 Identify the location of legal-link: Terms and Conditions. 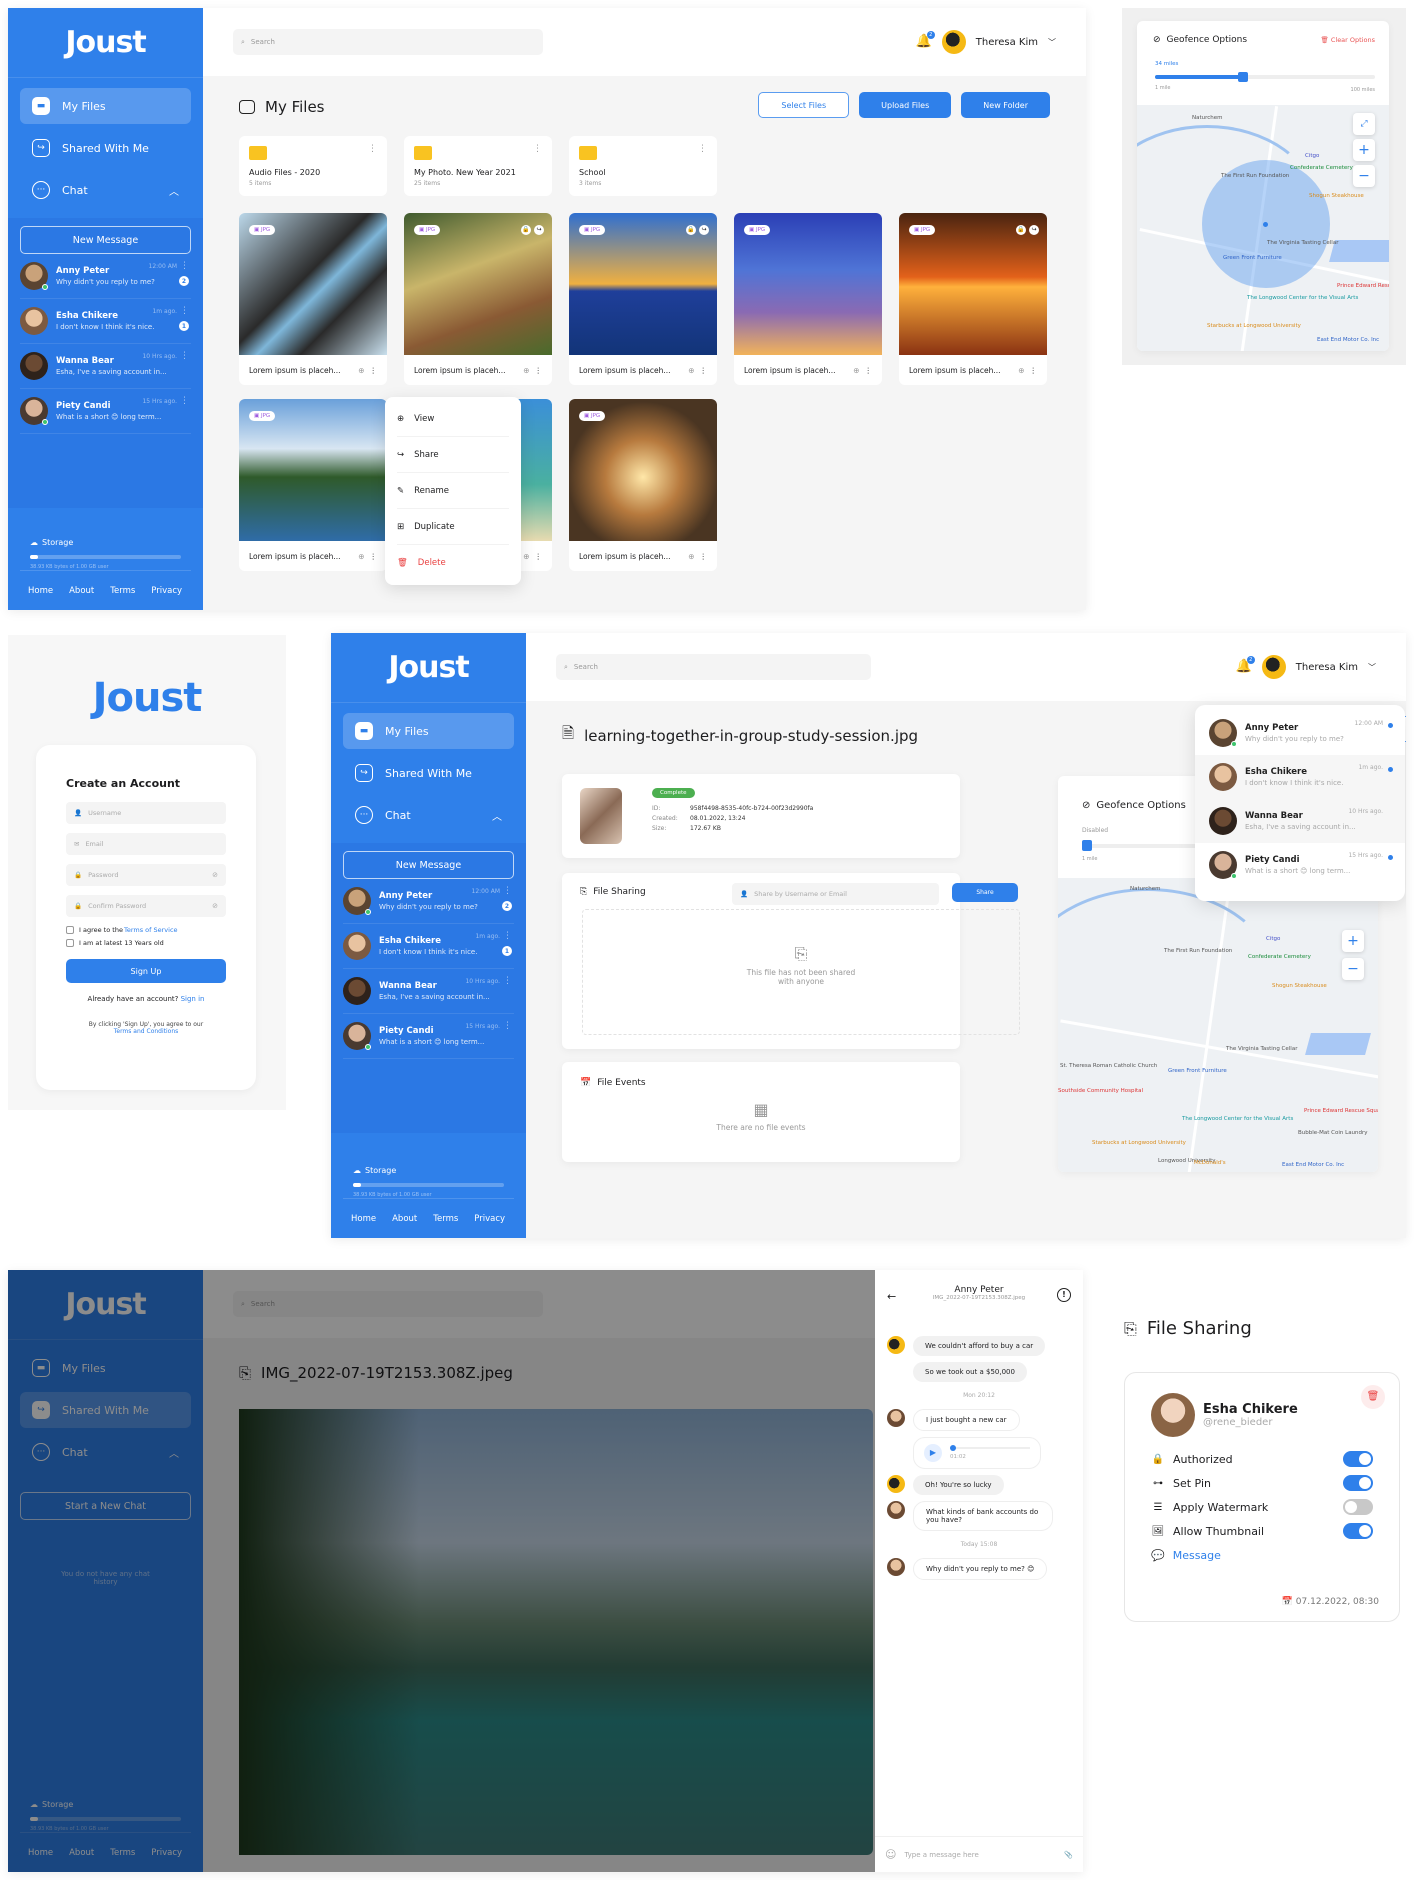
(146, 1031).